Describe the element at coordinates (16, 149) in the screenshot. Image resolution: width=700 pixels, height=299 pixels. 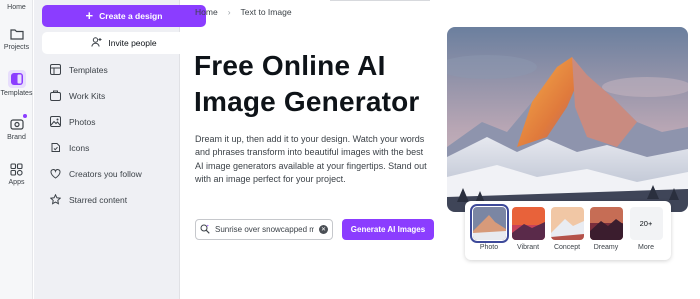
I see `left-icon-rail: Home Projects Templates Brand Apps` at that location.